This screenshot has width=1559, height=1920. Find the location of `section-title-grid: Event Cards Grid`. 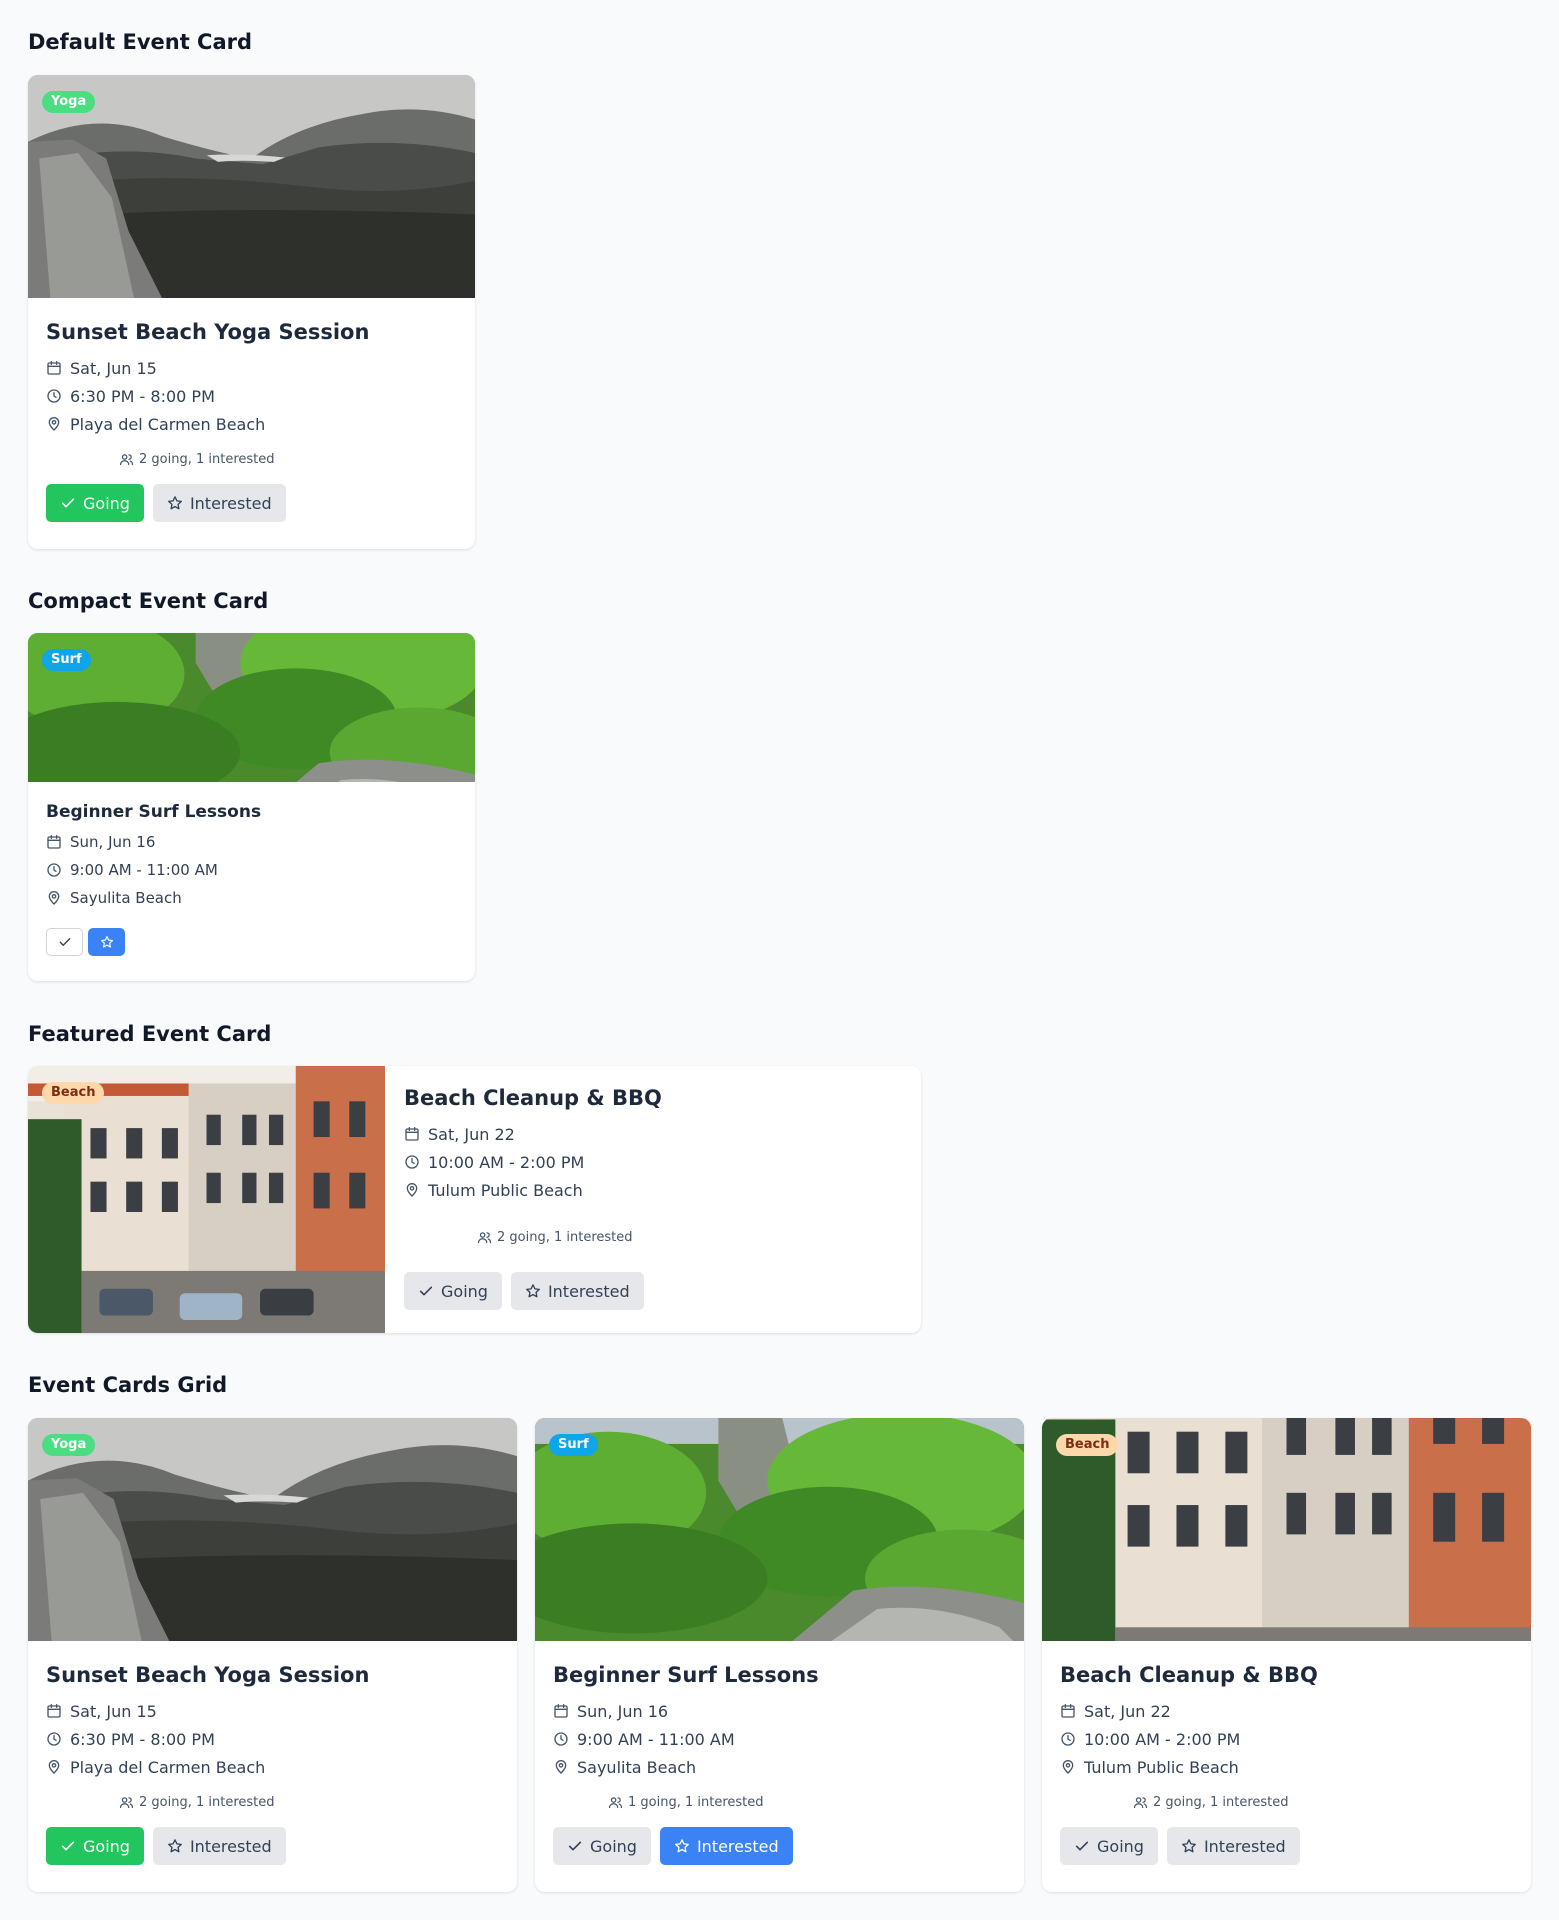

section-title-grid: Event Cards Grid is located at coordinates (128, 1385).